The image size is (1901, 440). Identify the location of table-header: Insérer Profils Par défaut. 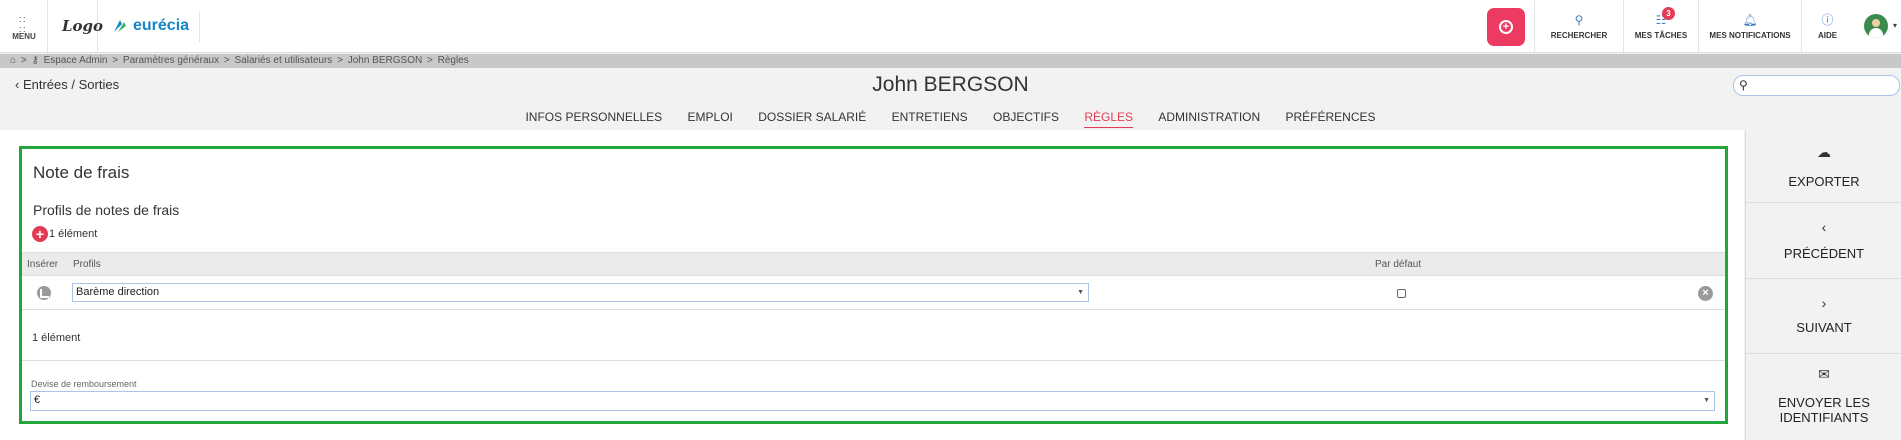
(873, 264).